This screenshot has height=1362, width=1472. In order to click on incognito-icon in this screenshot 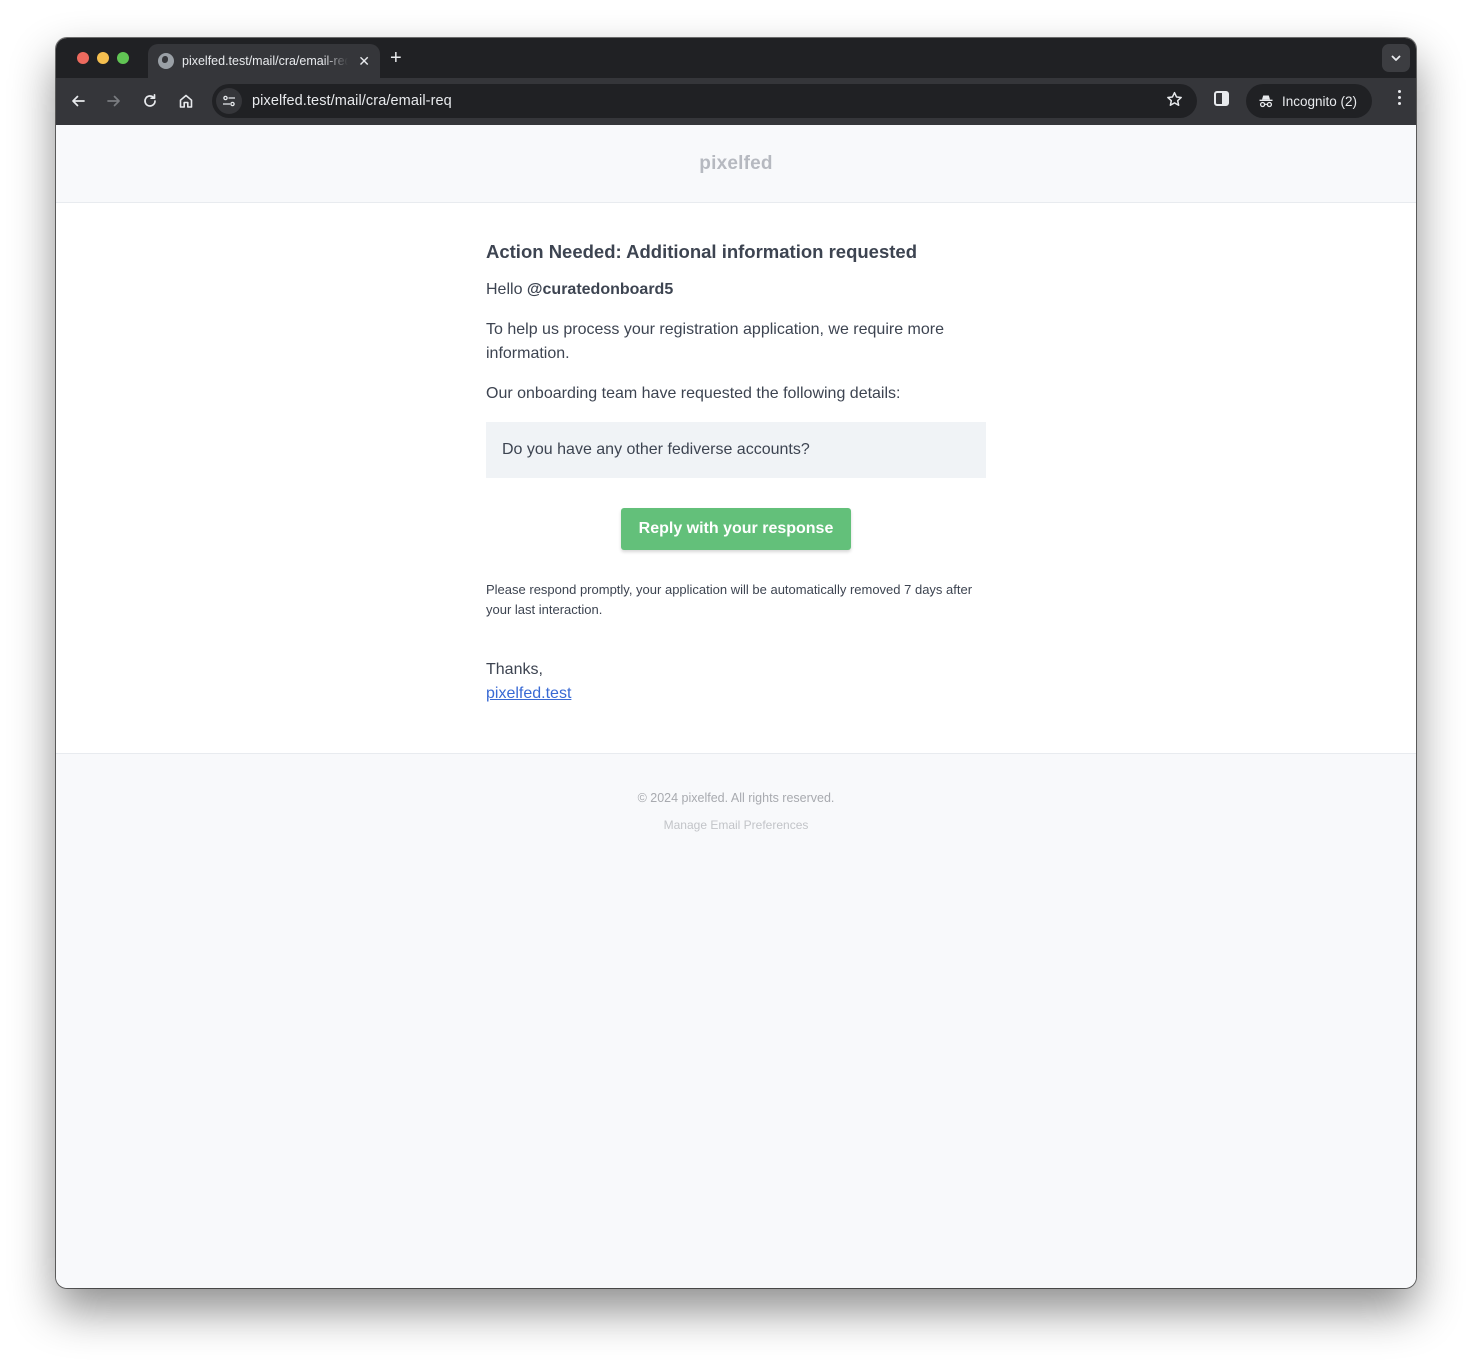, I will do `click(1266, 101)`.